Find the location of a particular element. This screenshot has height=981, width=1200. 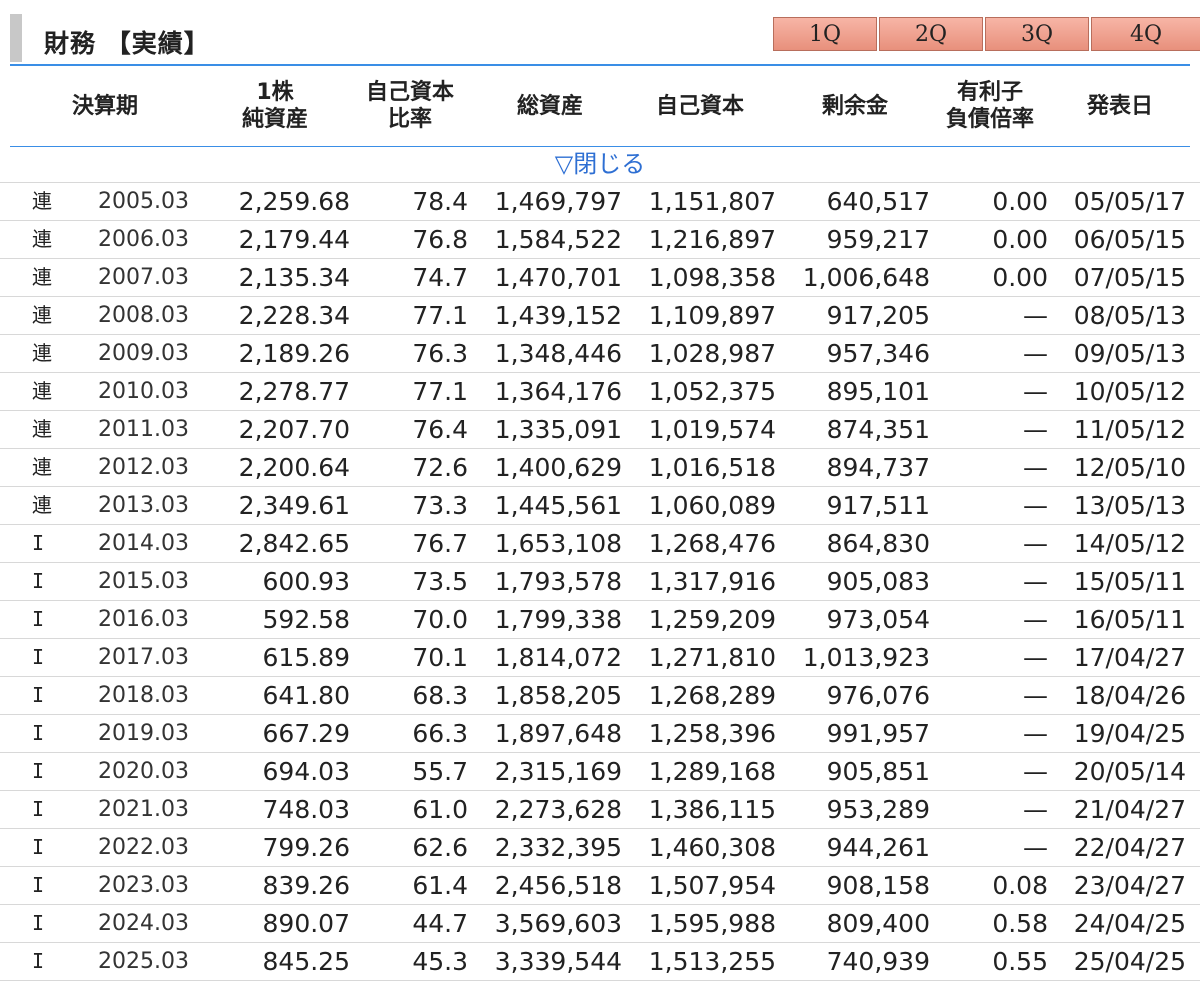

cell-period: 2022.03 is located at coordinates (143, 847).